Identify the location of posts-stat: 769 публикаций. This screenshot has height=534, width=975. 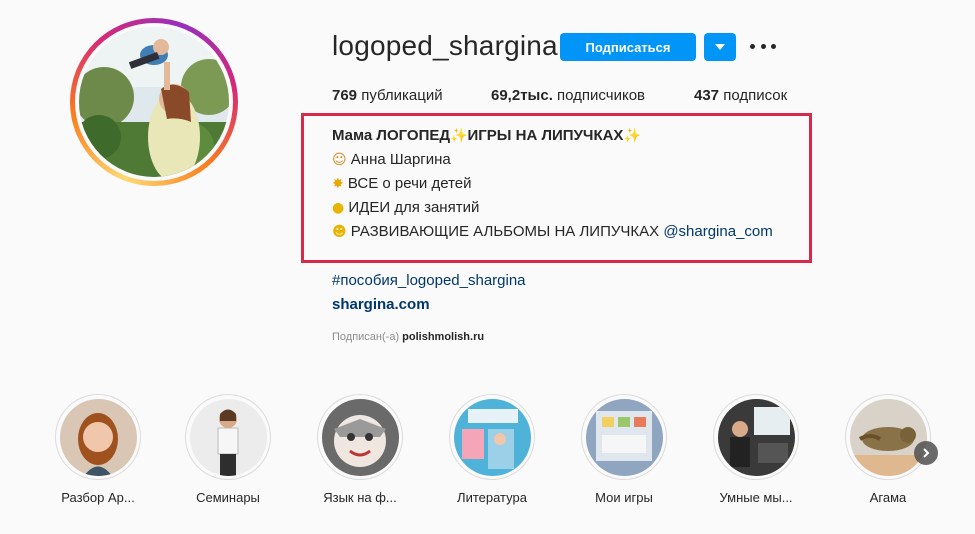
(387, 95).